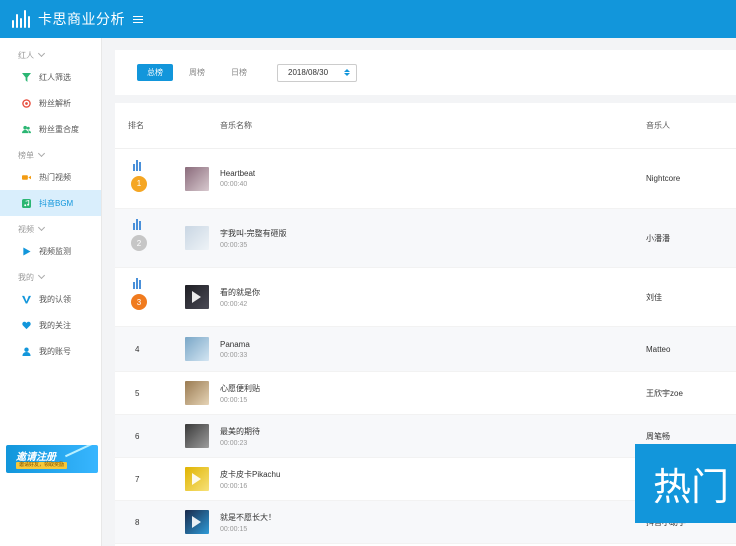 This screenshot has height=546, width=736. Describe the element at coordinates (197, 72) in the screenshot. I see `tab-weekly: 周榜` at that location.